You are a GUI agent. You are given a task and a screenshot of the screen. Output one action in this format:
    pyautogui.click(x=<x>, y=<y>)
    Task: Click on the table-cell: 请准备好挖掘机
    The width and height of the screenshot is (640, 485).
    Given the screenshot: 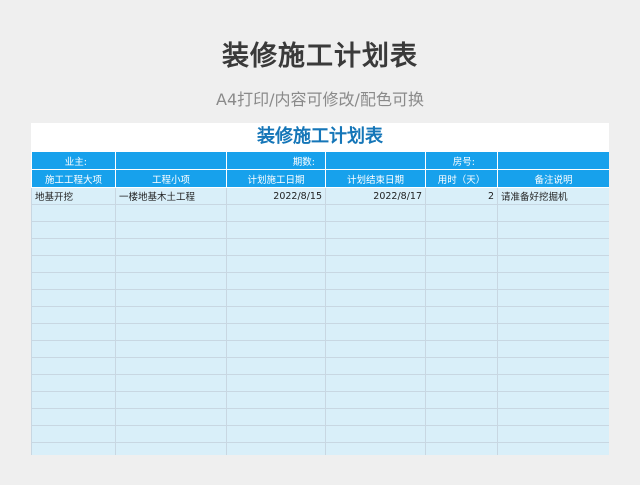 What is the action you would take?
    pyautogui.click(x=553, y=196)
    